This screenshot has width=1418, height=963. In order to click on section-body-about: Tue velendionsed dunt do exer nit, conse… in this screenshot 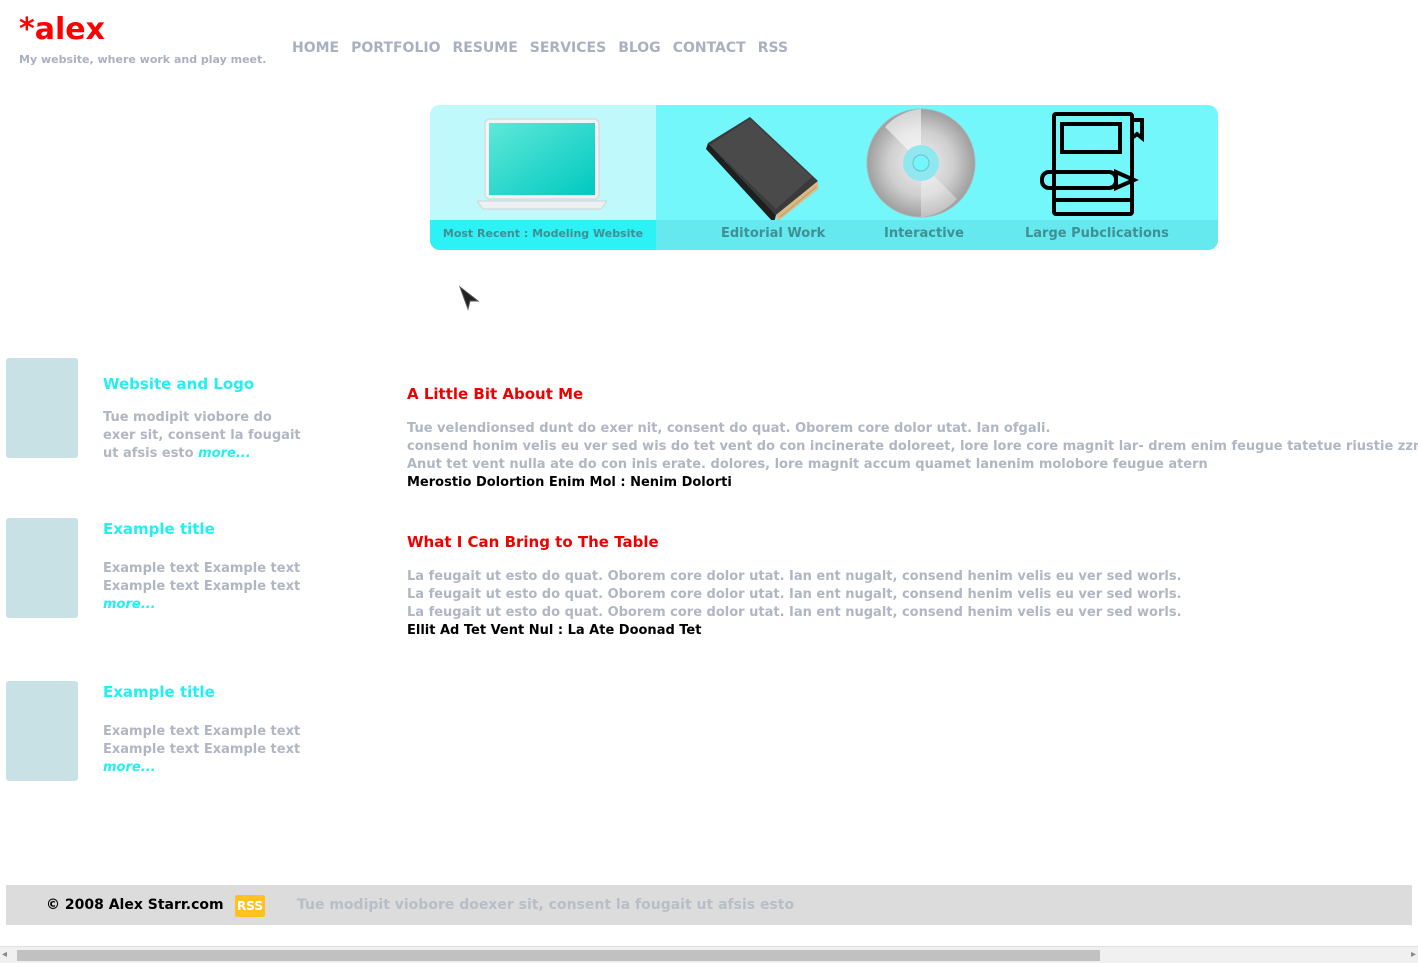, I will do `click(912, 447)`.